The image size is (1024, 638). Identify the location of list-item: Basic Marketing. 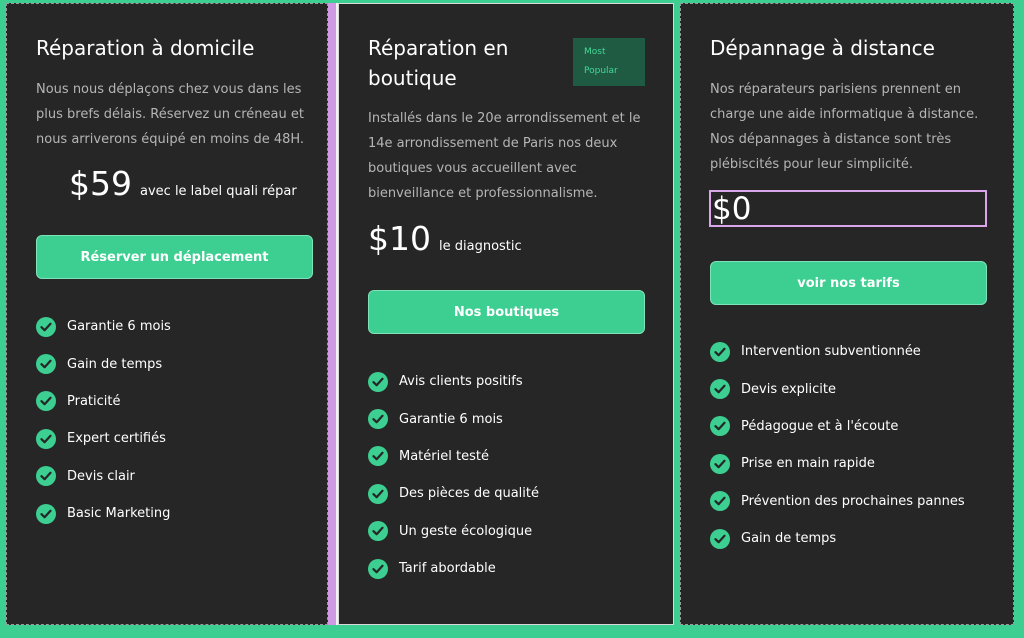
(176, 513).